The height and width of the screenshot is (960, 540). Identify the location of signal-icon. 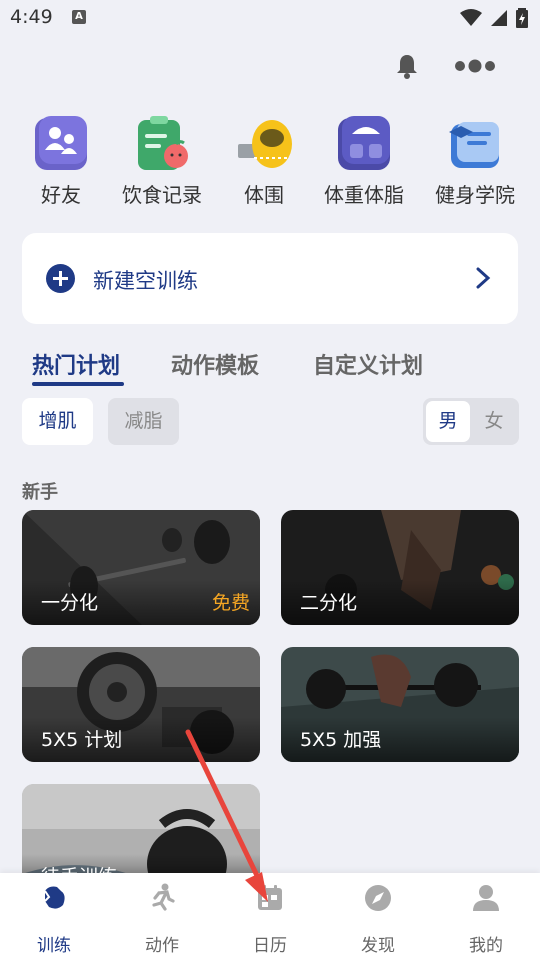
(499, 18).